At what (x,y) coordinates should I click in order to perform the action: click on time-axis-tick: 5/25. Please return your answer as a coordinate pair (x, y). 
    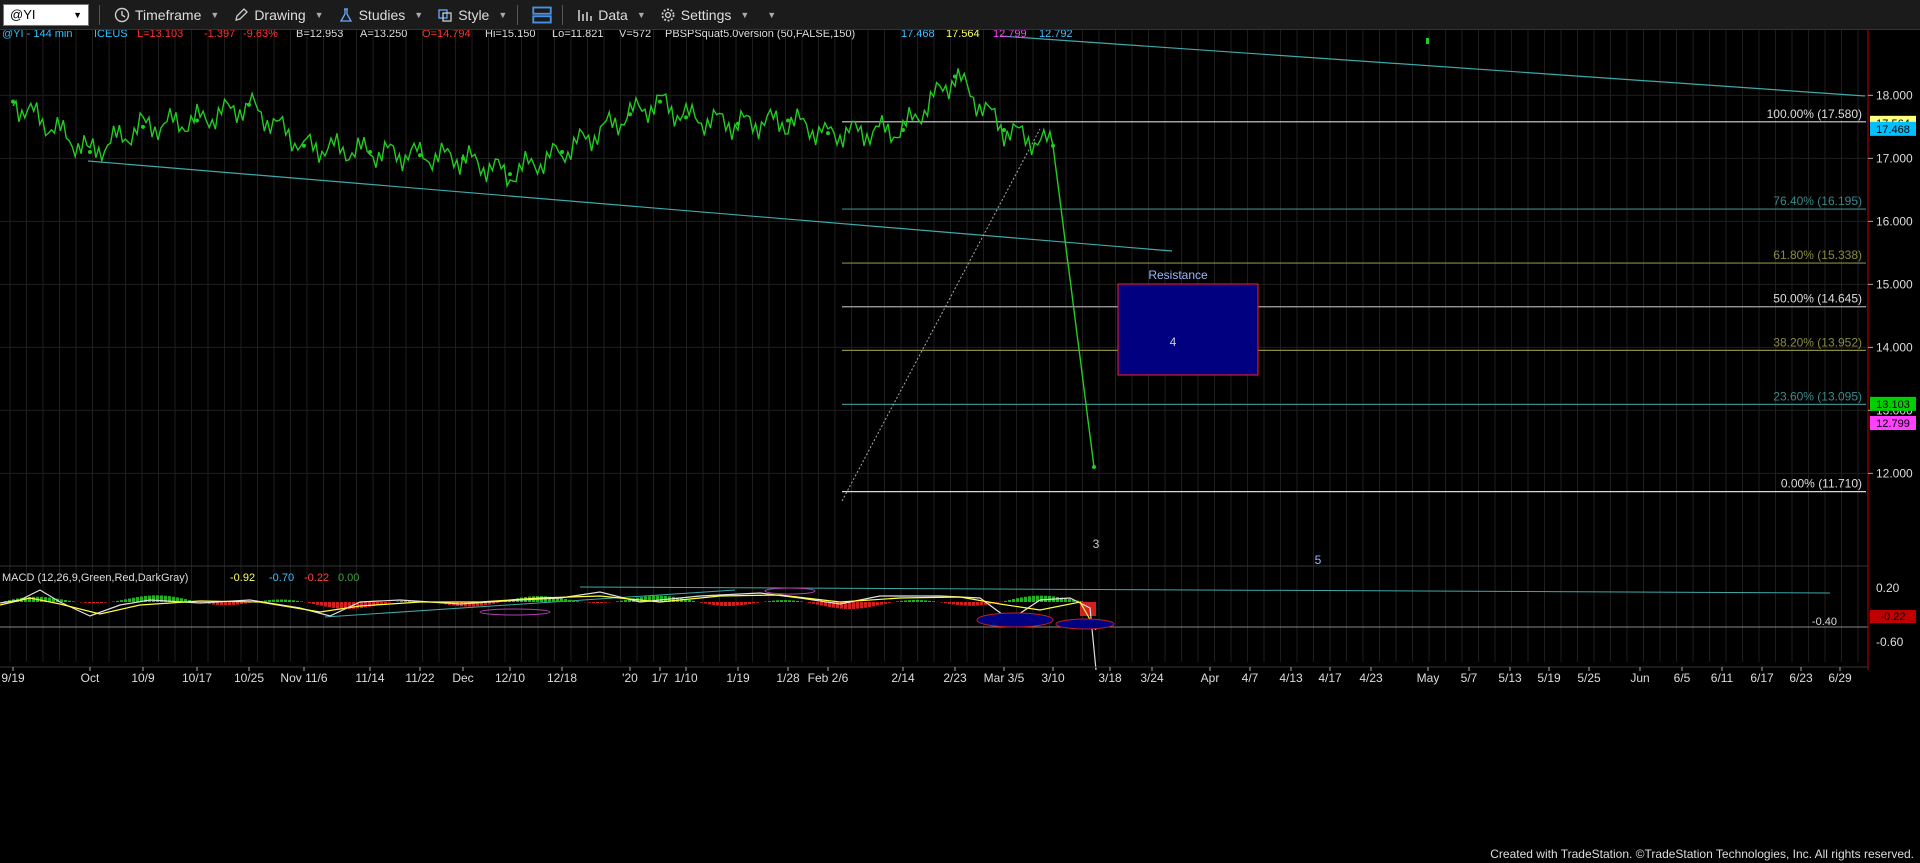
    Looking at the image, I should click on (1589, 678).